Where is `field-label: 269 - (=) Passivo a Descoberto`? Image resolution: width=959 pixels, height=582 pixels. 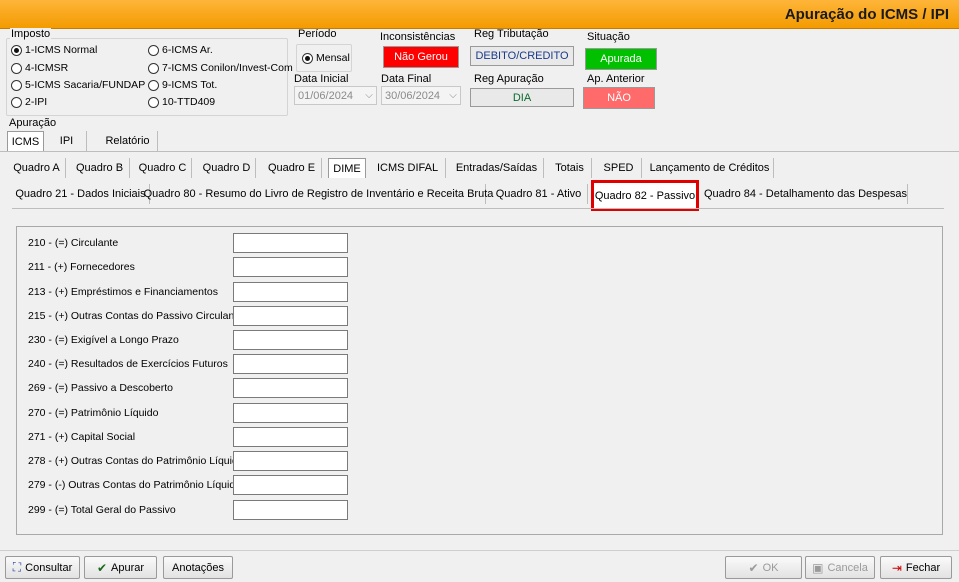 field-label: 269 - (=) Passivo a Descoberto is located at coordinates (101, 388).